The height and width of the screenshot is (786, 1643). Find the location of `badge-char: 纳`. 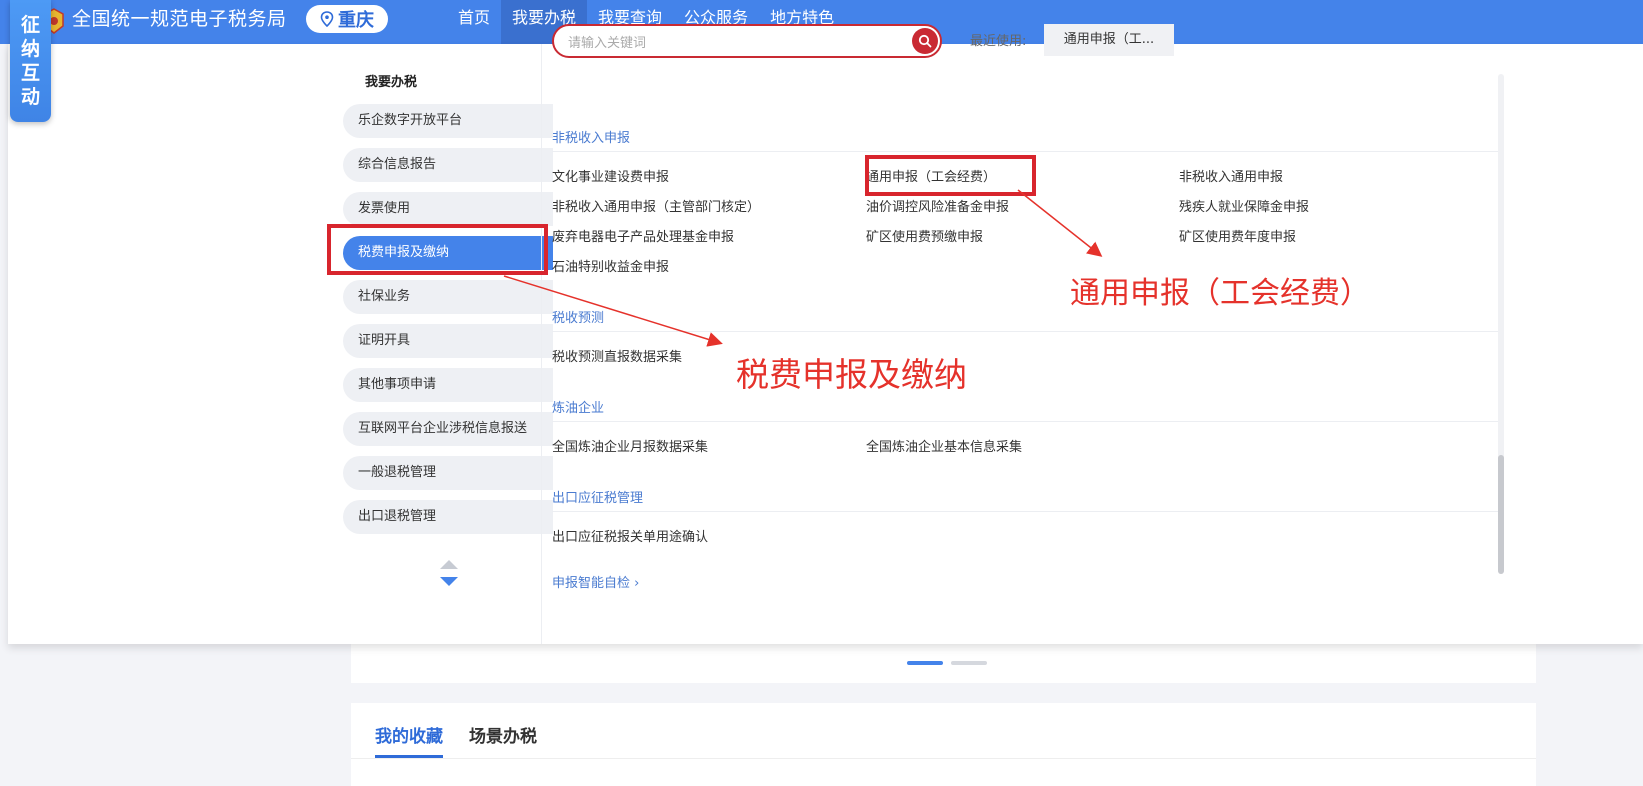

badge-char: 纳 is located at coordinates (30, 49).